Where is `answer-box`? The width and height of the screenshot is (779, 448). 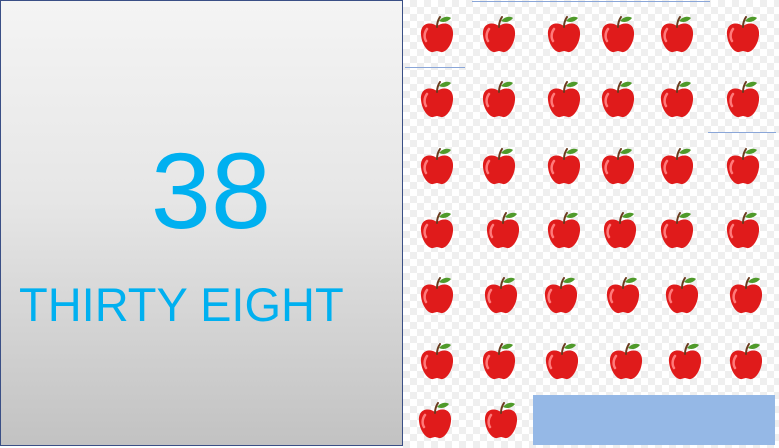
answer-box is located at coordinates (654, 420).